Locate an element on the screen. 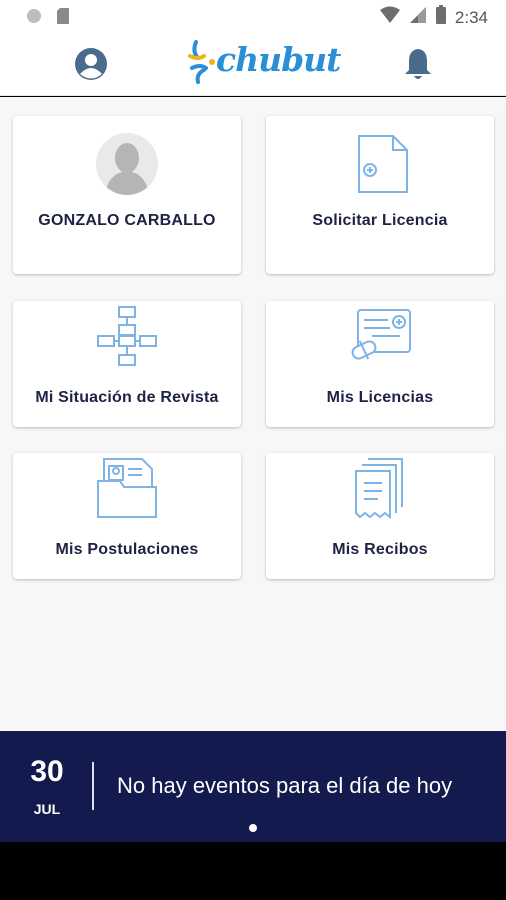 This screenshot has height=900, width=506. profile-card: GONZALO CARBALLO is located at coordinates (127, 195).